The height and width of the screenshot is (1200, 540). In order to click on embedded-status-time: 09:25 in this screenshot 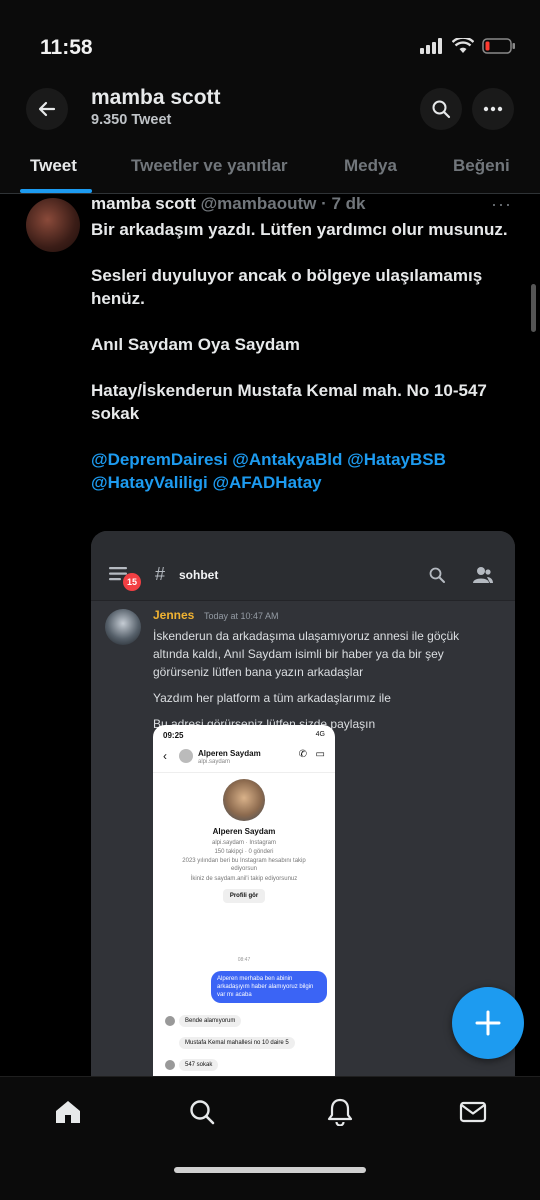, I will do `click(173, 735)`.